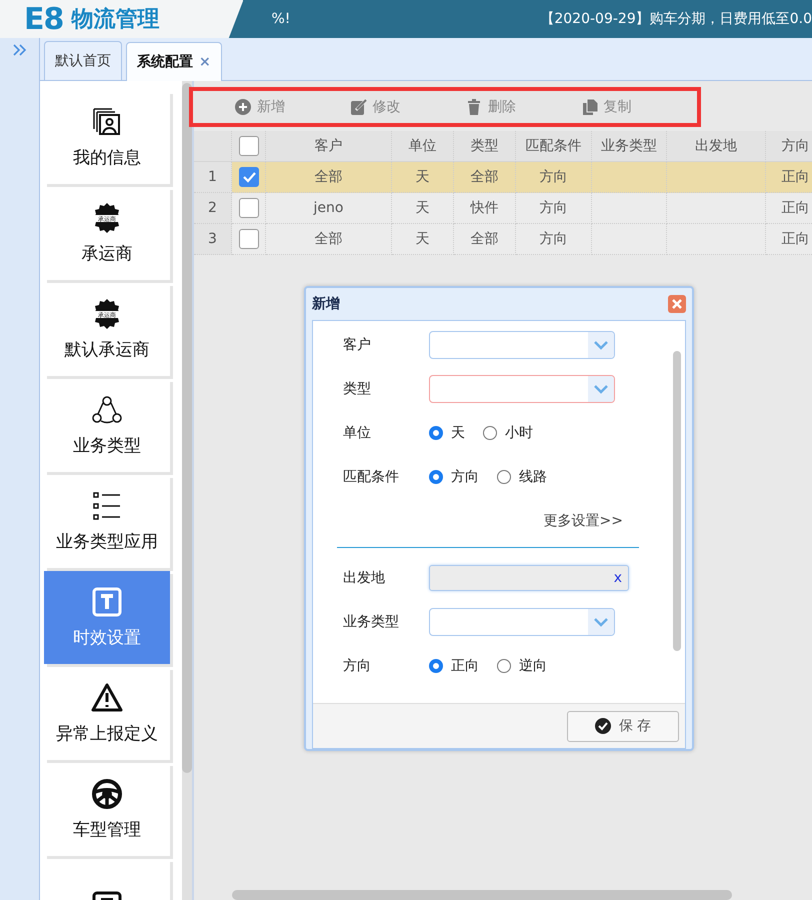 Image resolution: width=812 pixels, height=900 pixels. What do you see at coordinates (522, 477) in the screenshot?
I see `radio-option: 线路` at bounding box center [522, 477].